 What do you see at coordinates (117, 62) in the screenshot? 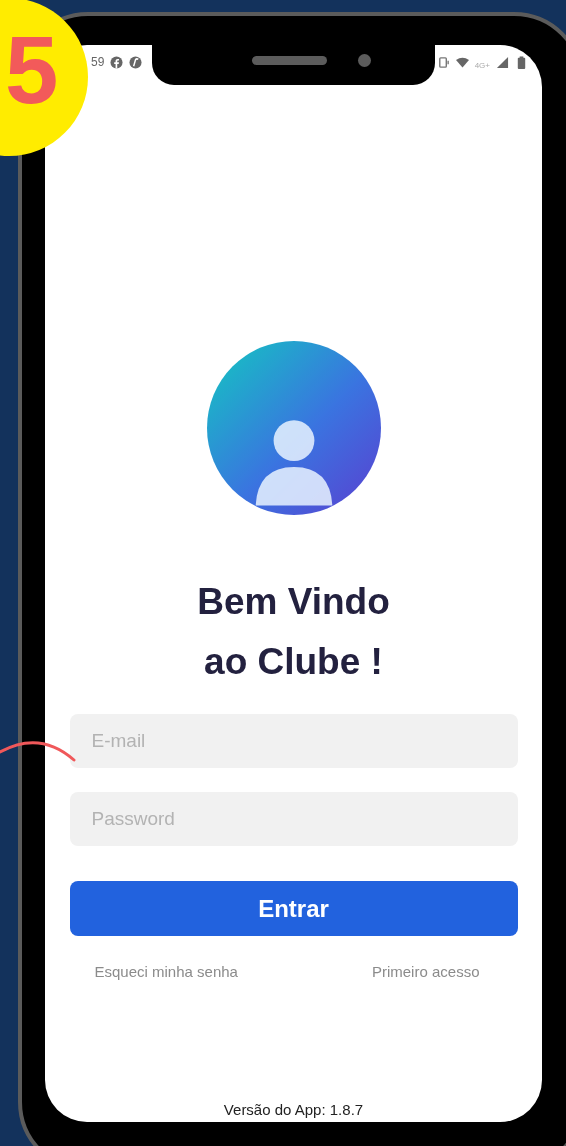
I see `facebook-icon` at bounding box center [117, 62].